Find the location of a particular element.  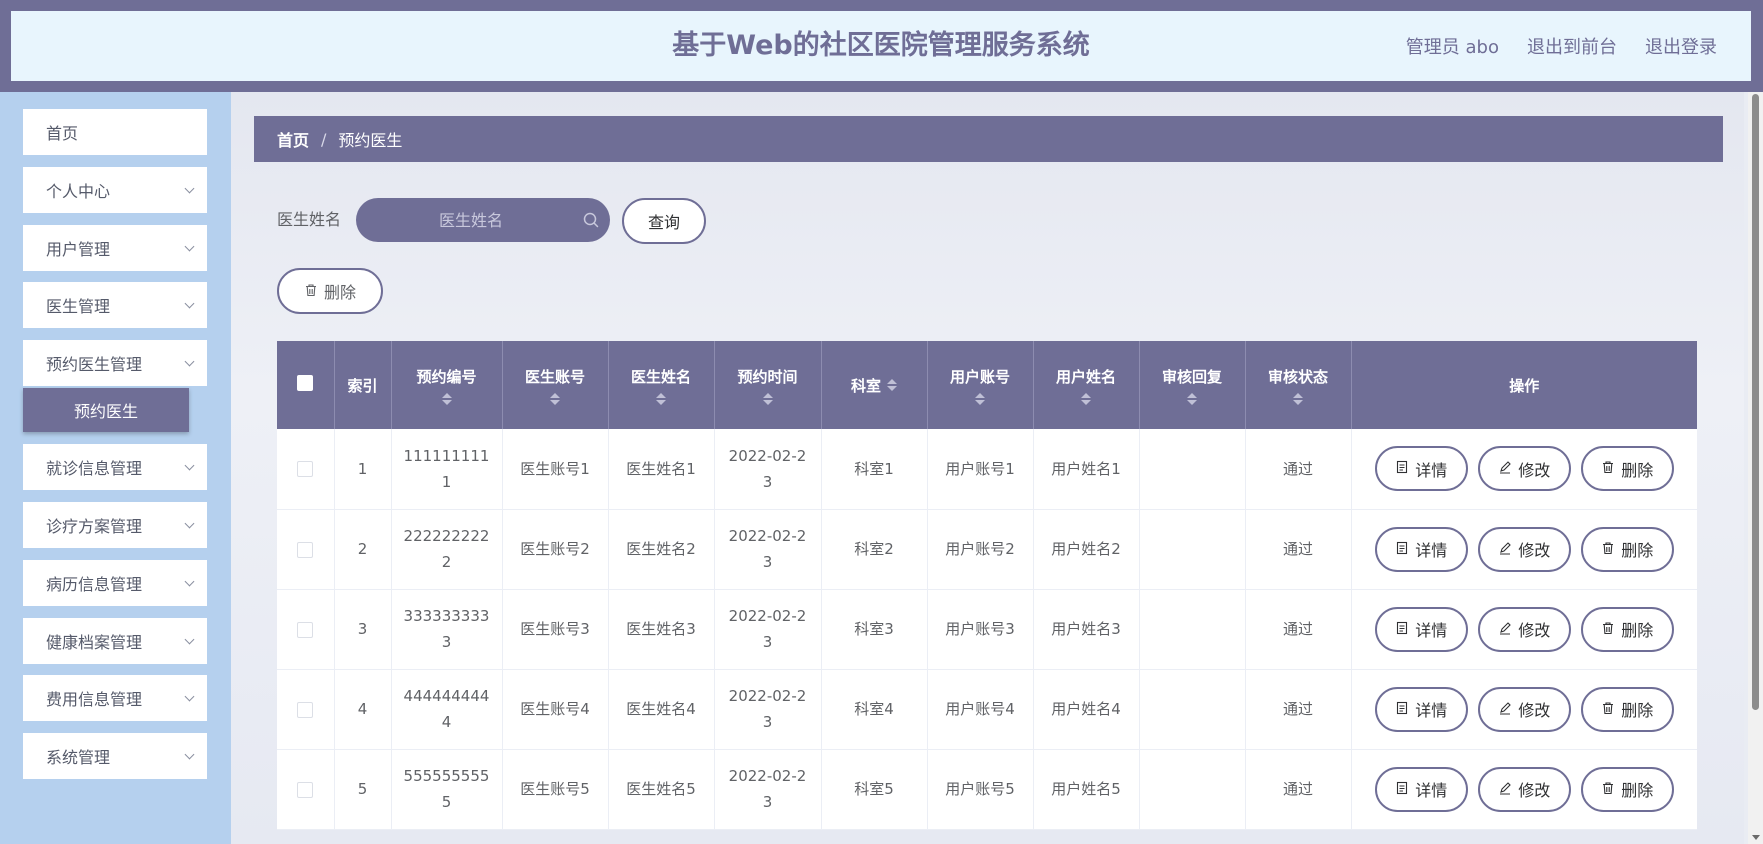

scrollbar-thumb is located at coordinates (1755, 402).